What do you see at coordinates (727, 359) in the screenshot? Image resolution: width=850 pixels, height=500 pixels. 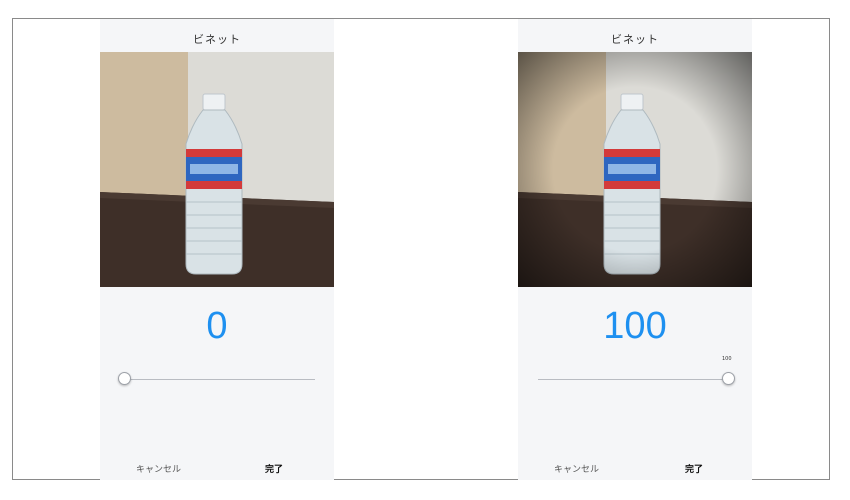 I see `slider-max-label: 100` at bounding box center [727, 359].